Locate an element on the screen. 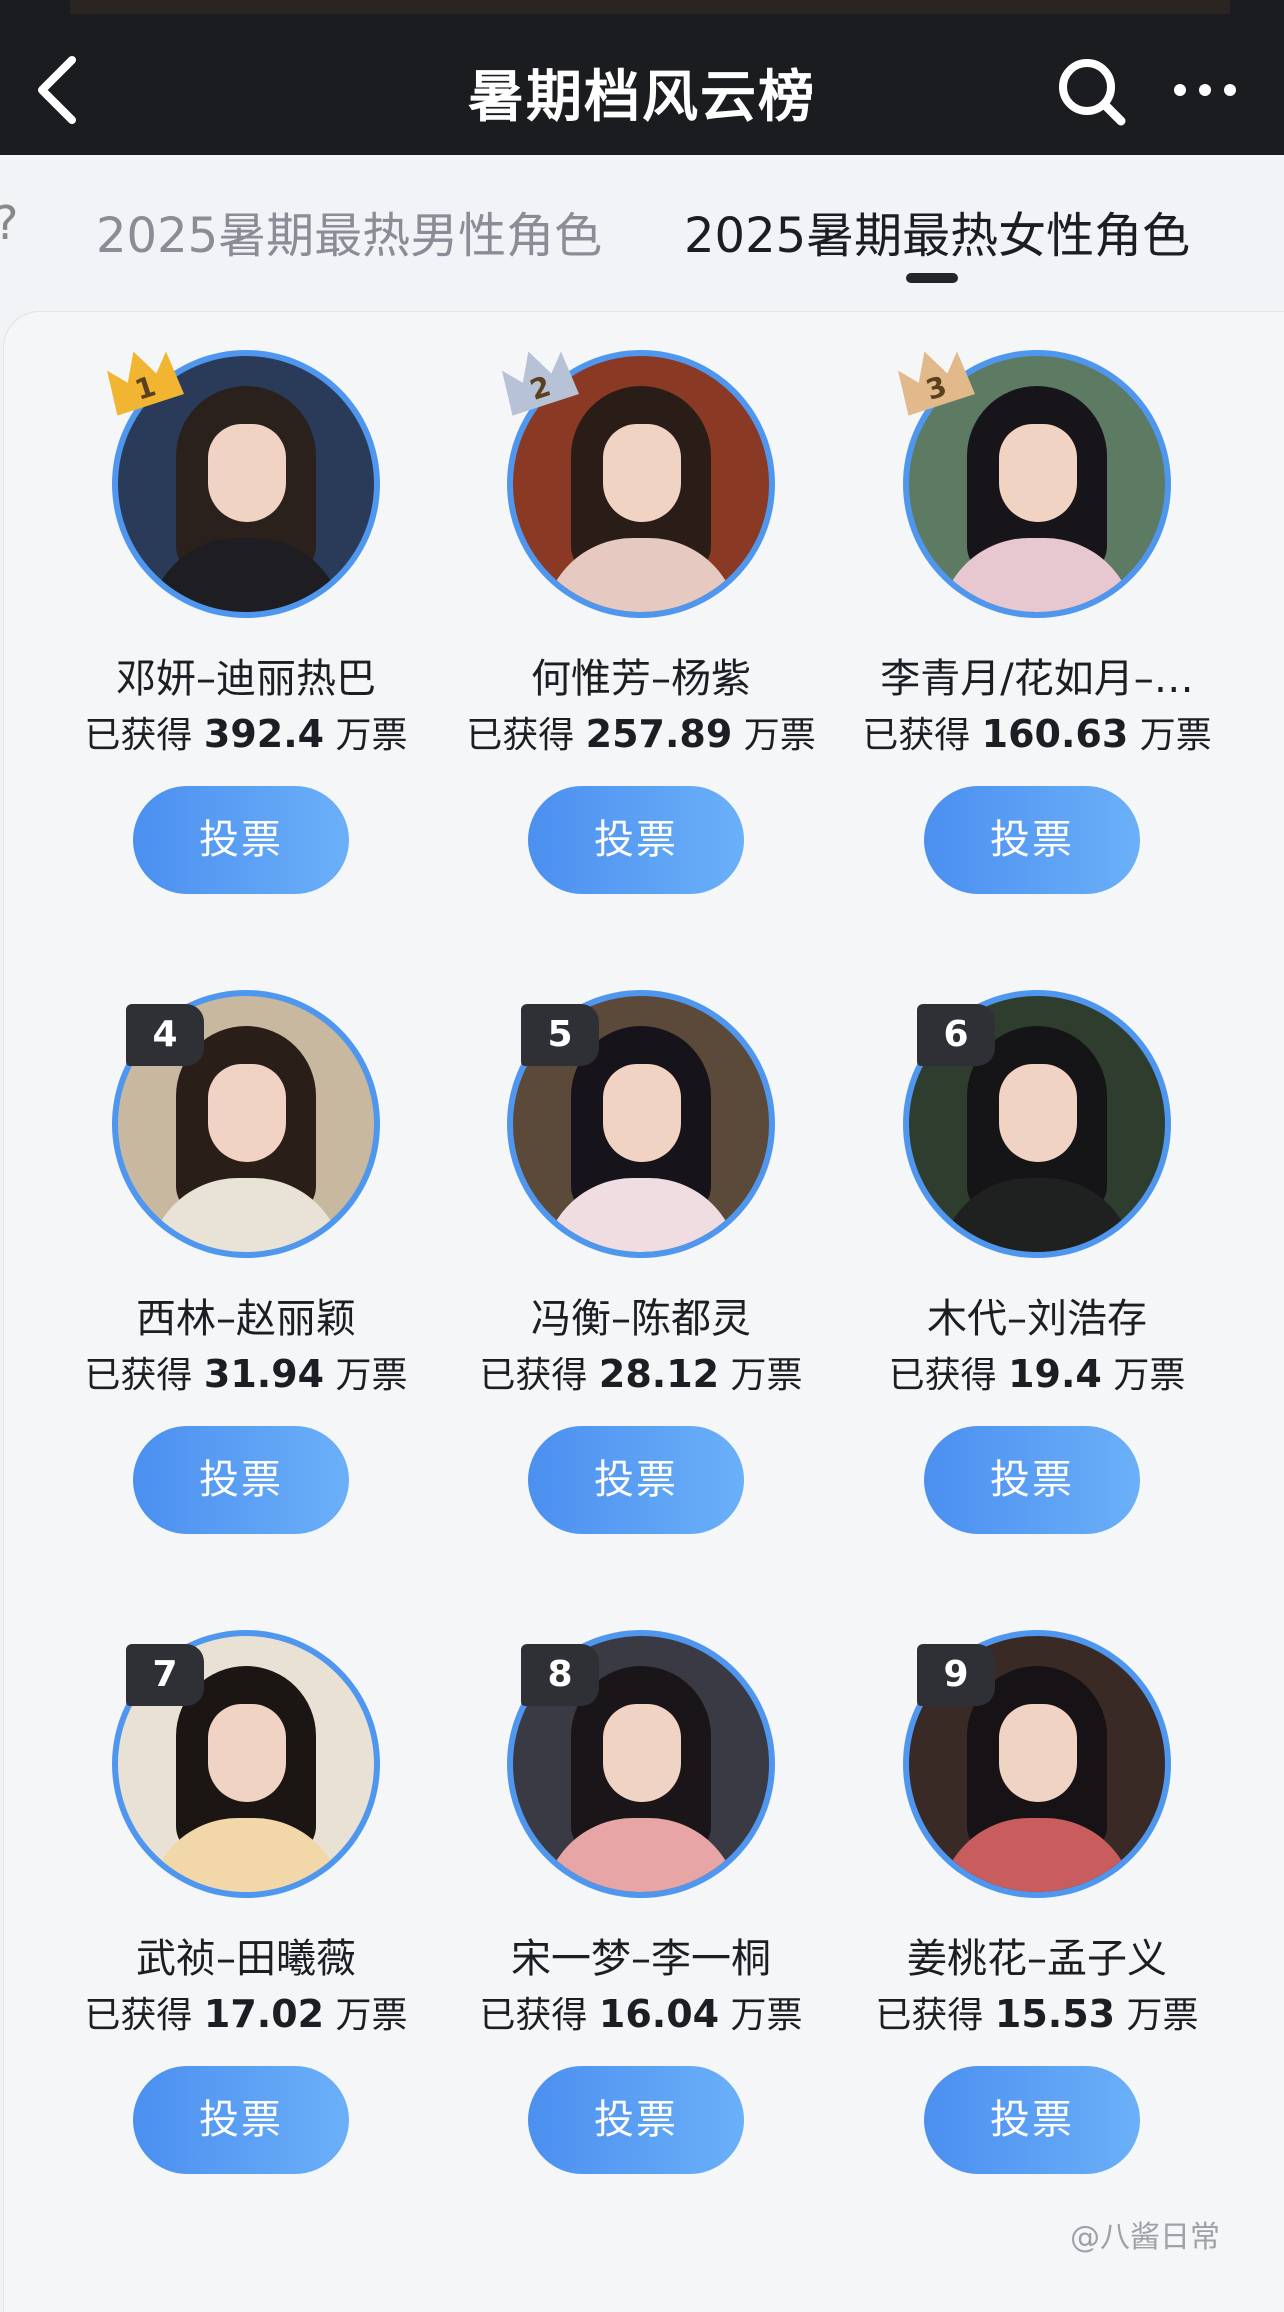 This screenshot has width=1284, height=2312. rank-badge: 8 is located at coordinates (560, 1675).